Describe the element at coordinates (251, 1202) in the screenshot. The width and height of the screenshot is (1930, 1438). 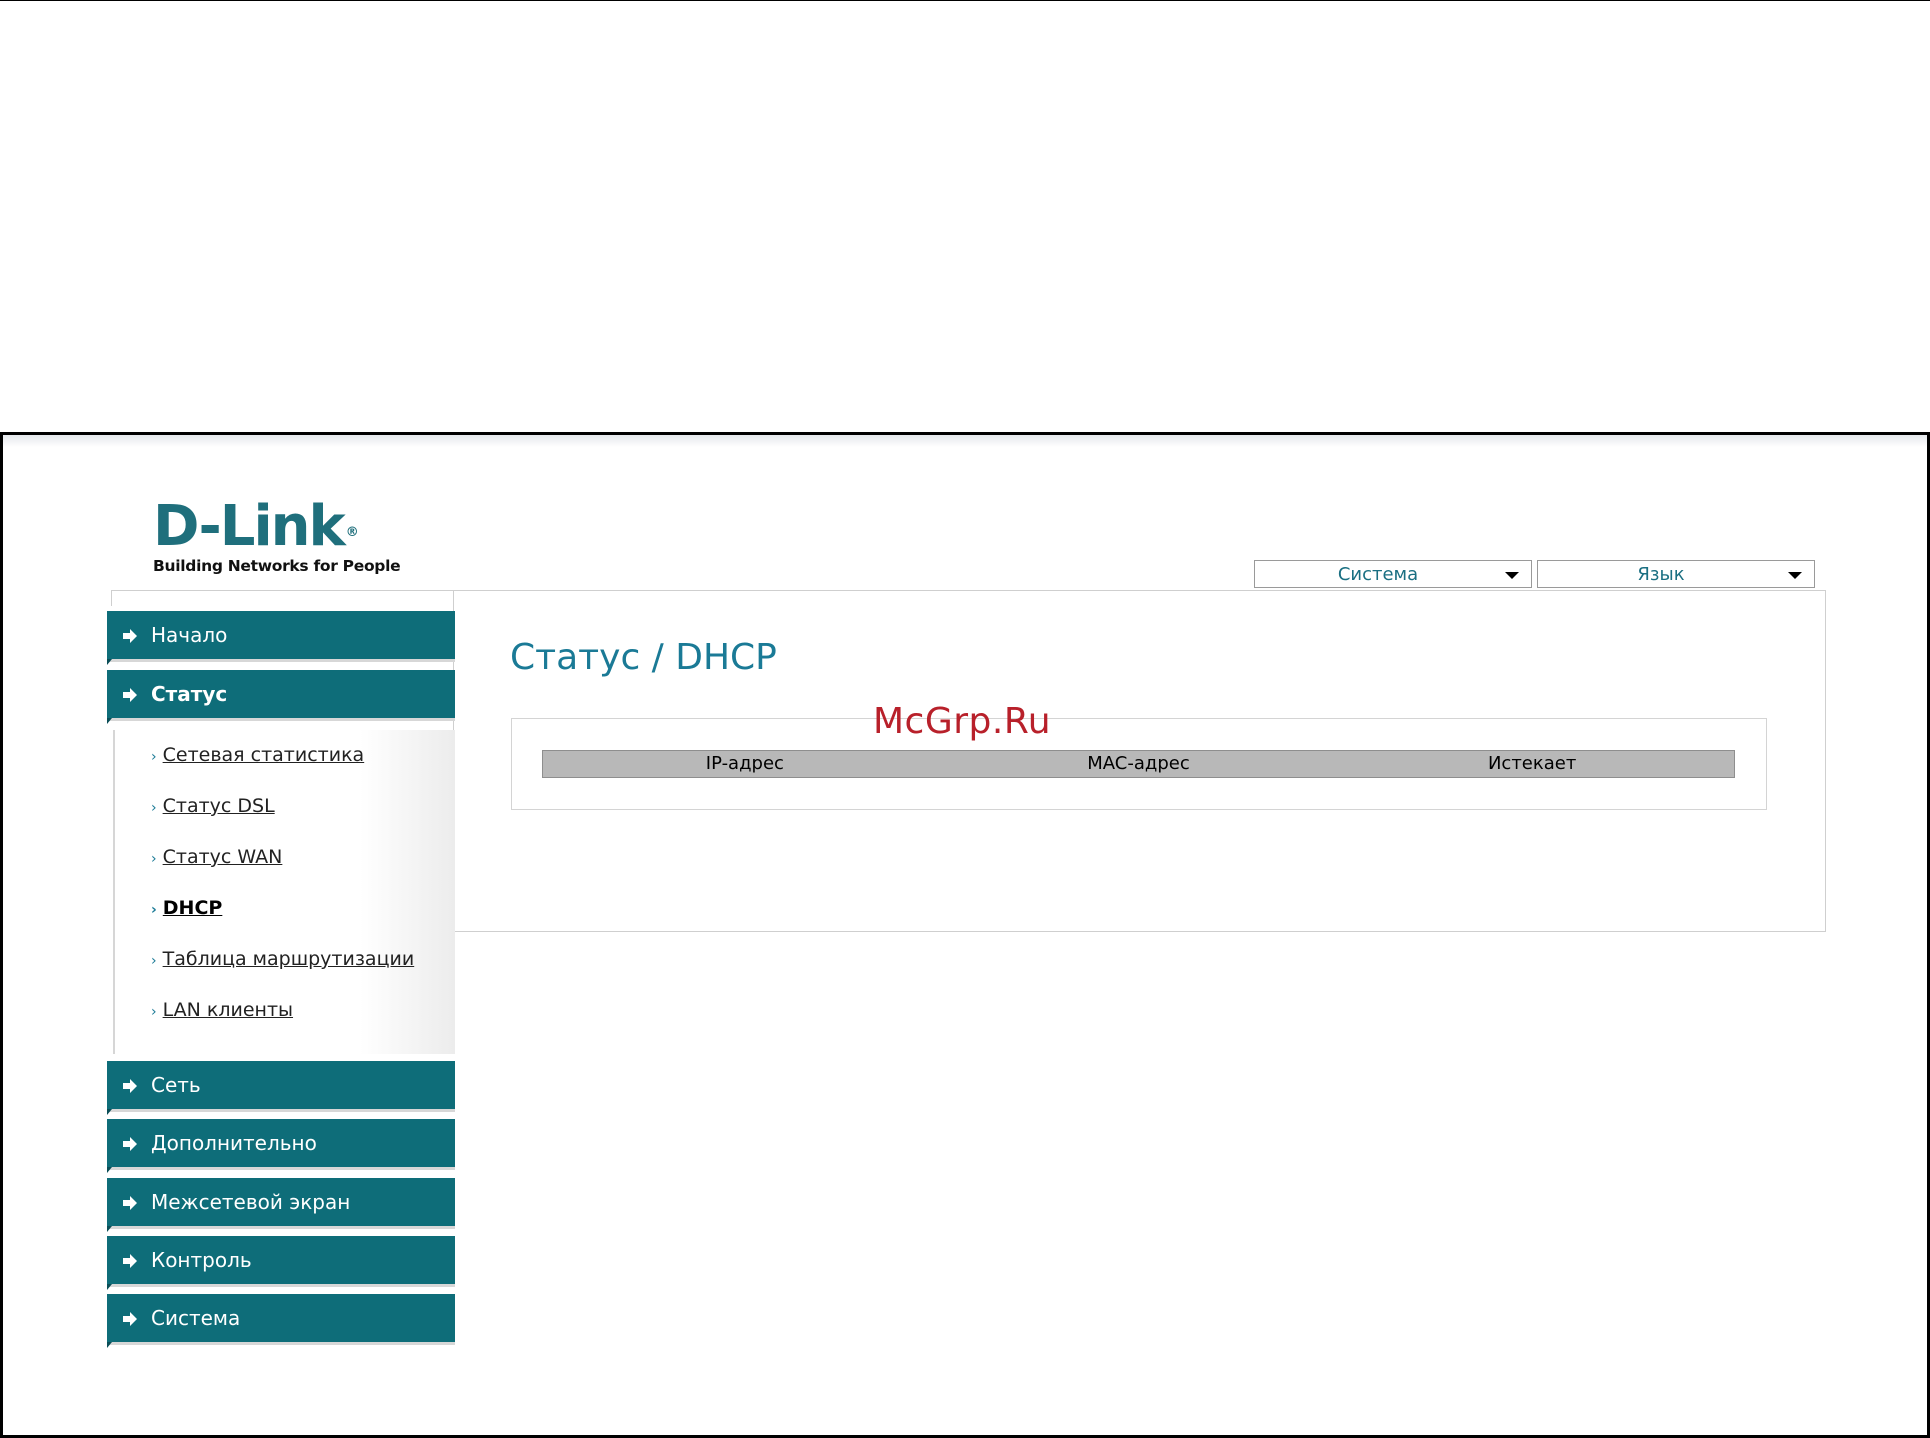
I see `sidebar-item-label: Межсетевой экран` at that location.